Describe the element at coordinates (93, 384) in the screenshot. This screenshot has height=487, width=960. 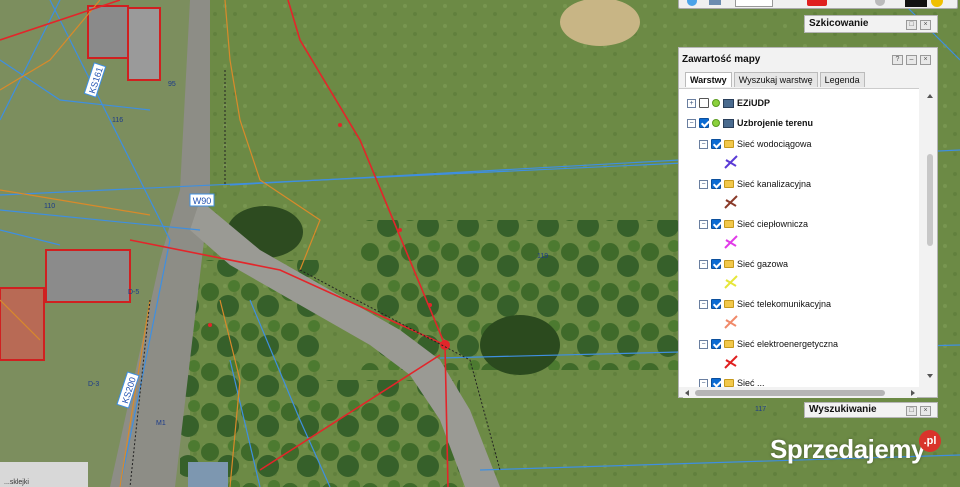
I see `parcel-label: D-3` at that location.